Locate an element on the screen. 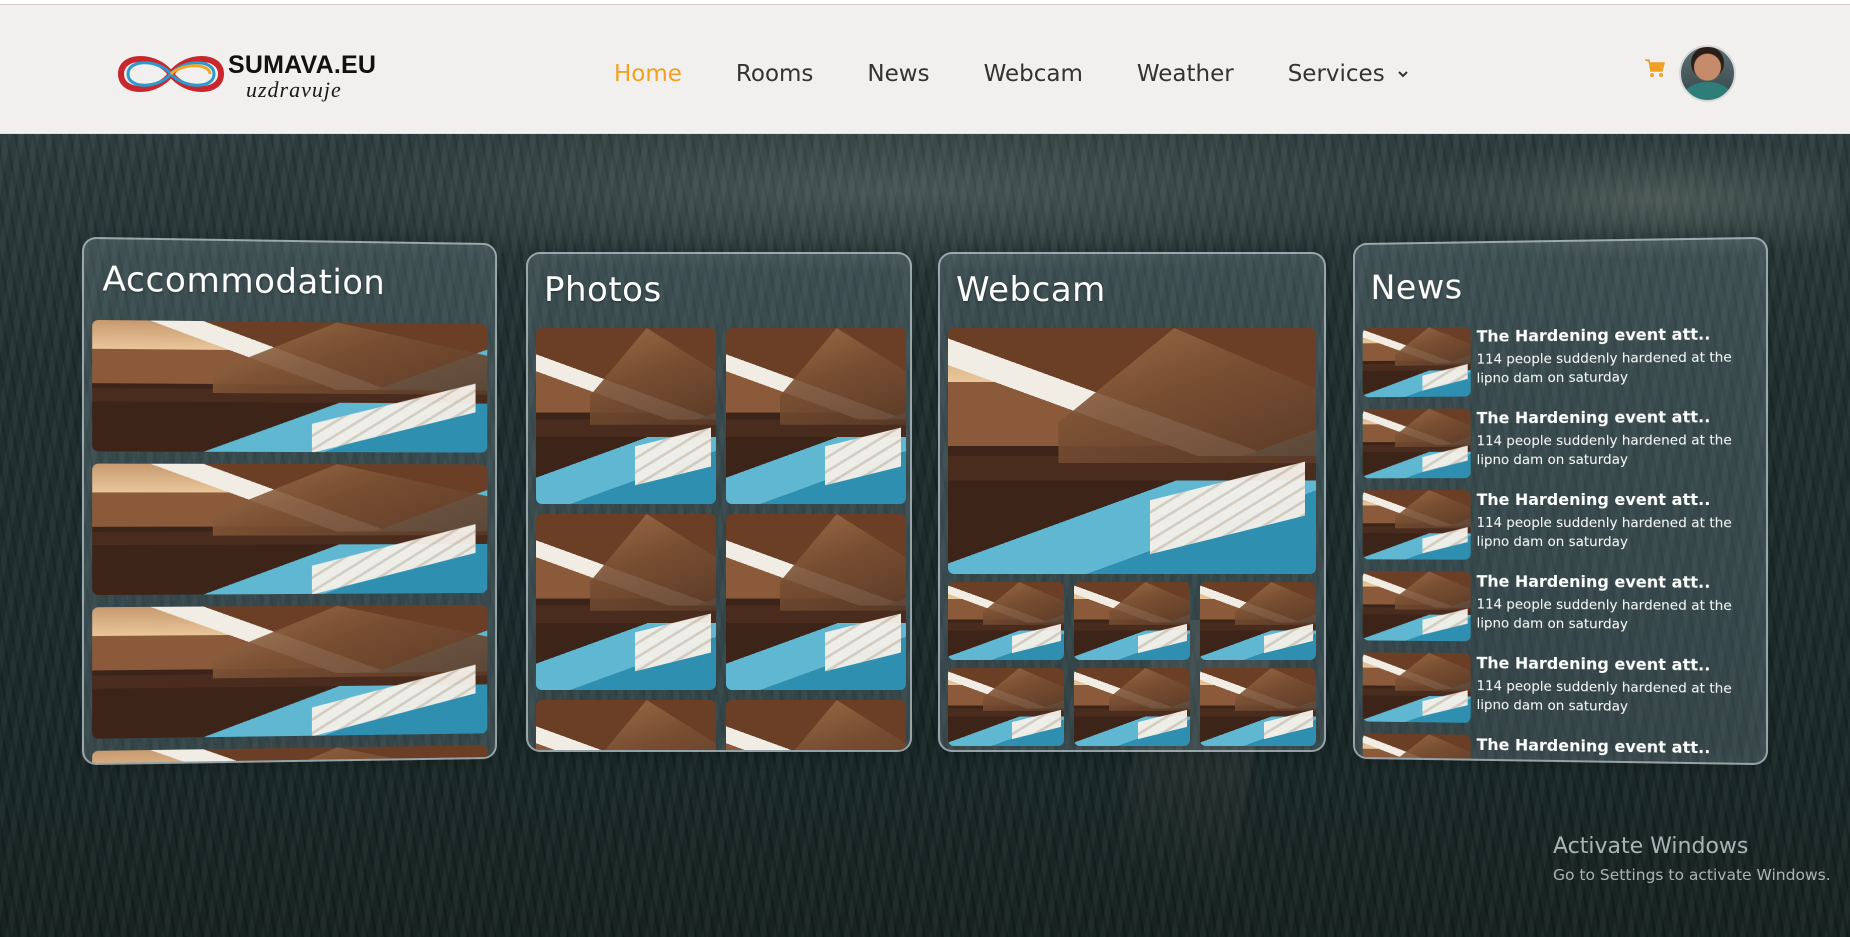 The width and height of the screenshot is (1850, 937). accommodation-title: Accommodation is located at coordinates (244, 281).